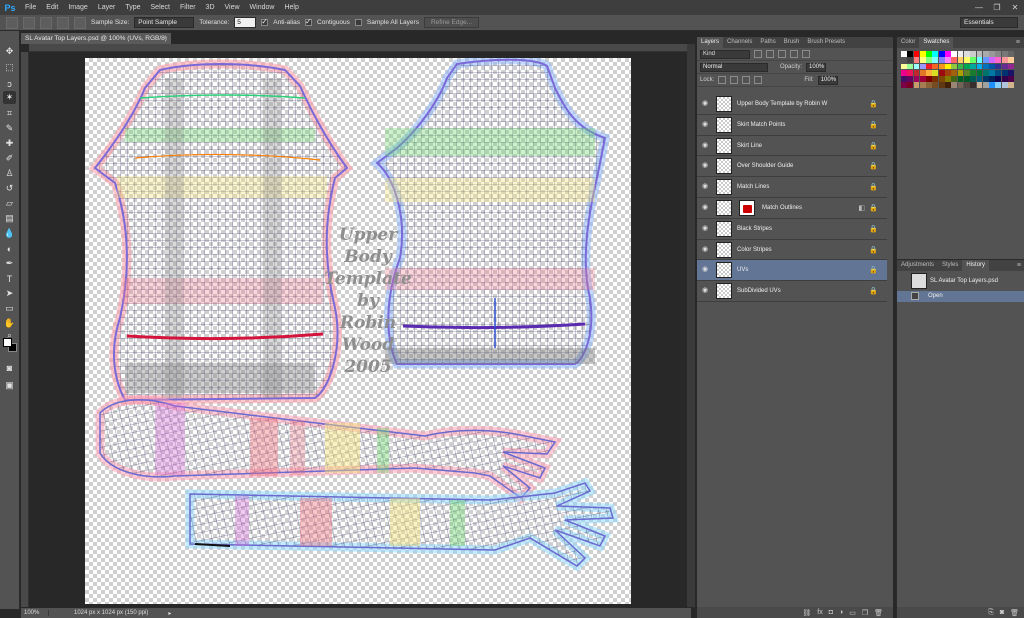  I want to click on menu-type: Type, so click(132, 7).